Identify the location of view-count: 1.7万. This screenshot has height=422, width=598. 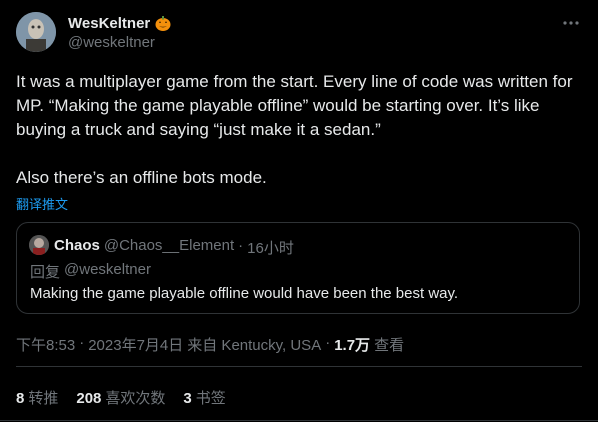
(352, 345).